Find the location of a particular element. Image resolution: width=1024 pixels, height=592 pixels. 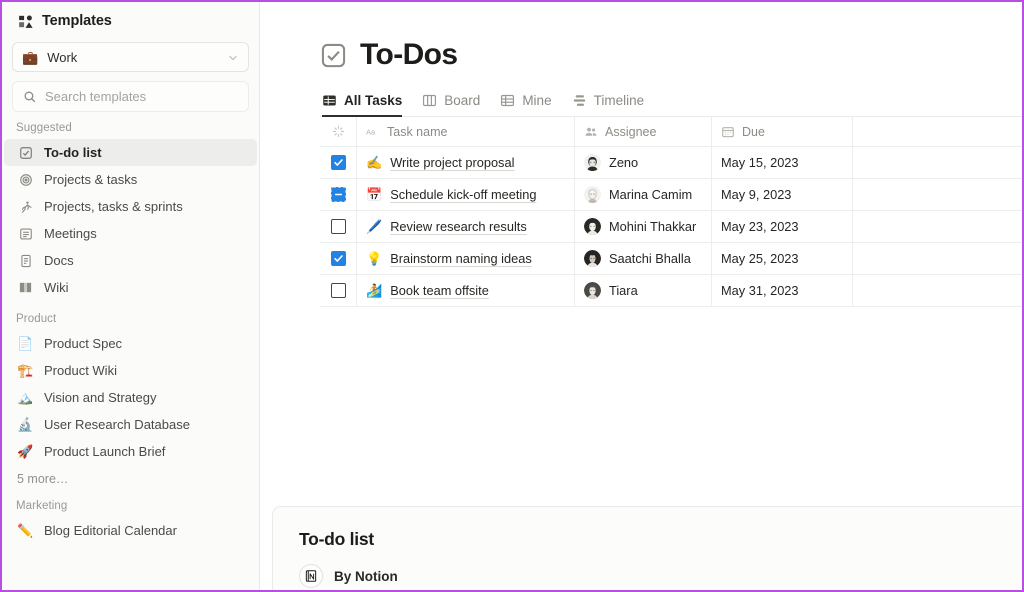

task-name-link: Review research results is located at coordinates (458, 226).